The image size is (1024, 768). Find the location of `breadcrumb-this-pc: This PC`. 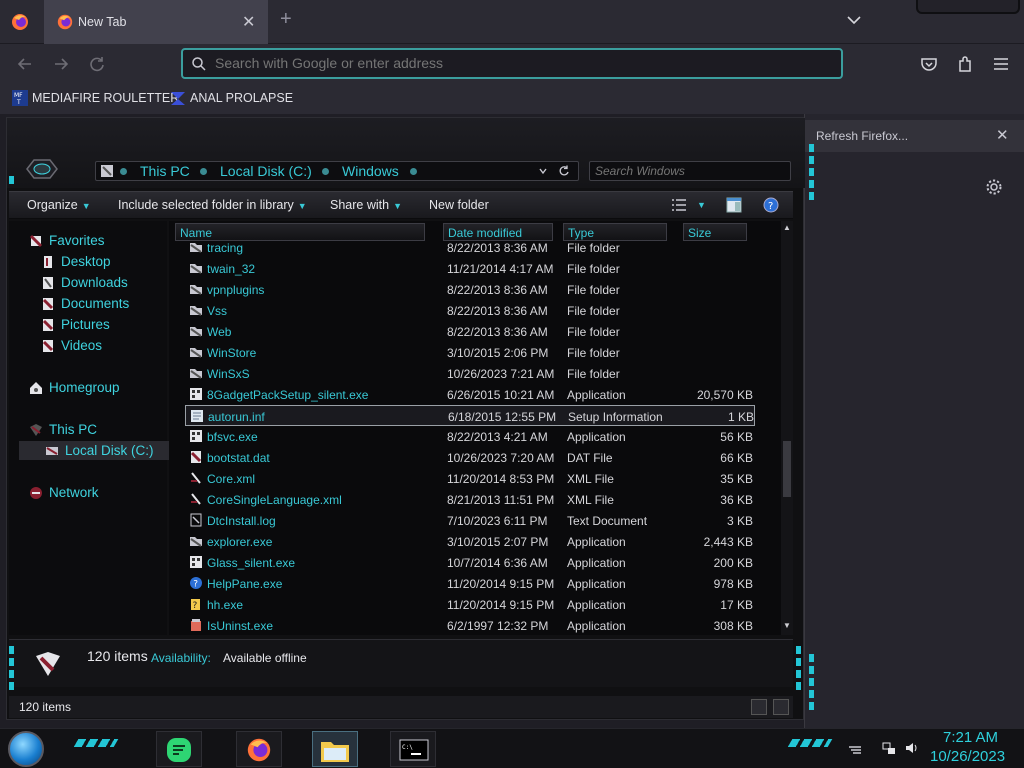

breadcrumb-this-pc: This PC is located at coordinates (165, 171).